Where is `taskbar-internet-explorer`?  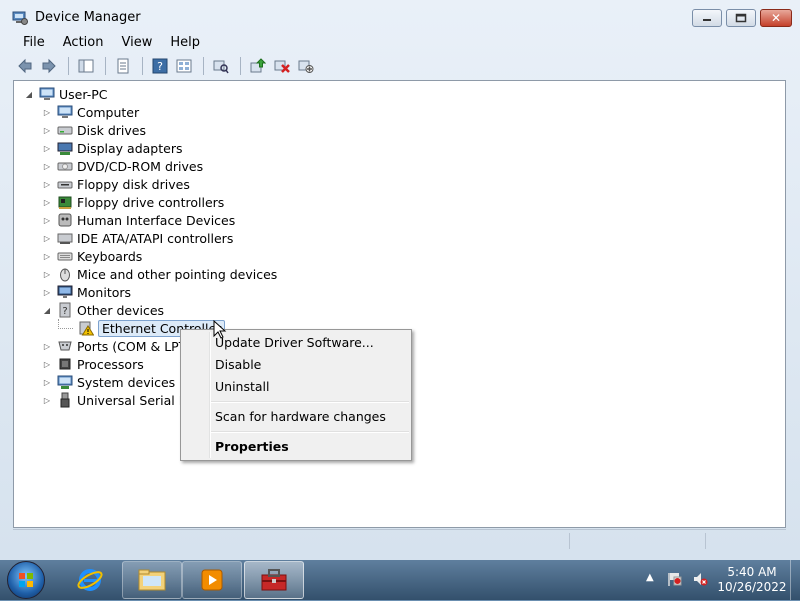 taskbar-internet-explorer is located at coordinates (90, 580).